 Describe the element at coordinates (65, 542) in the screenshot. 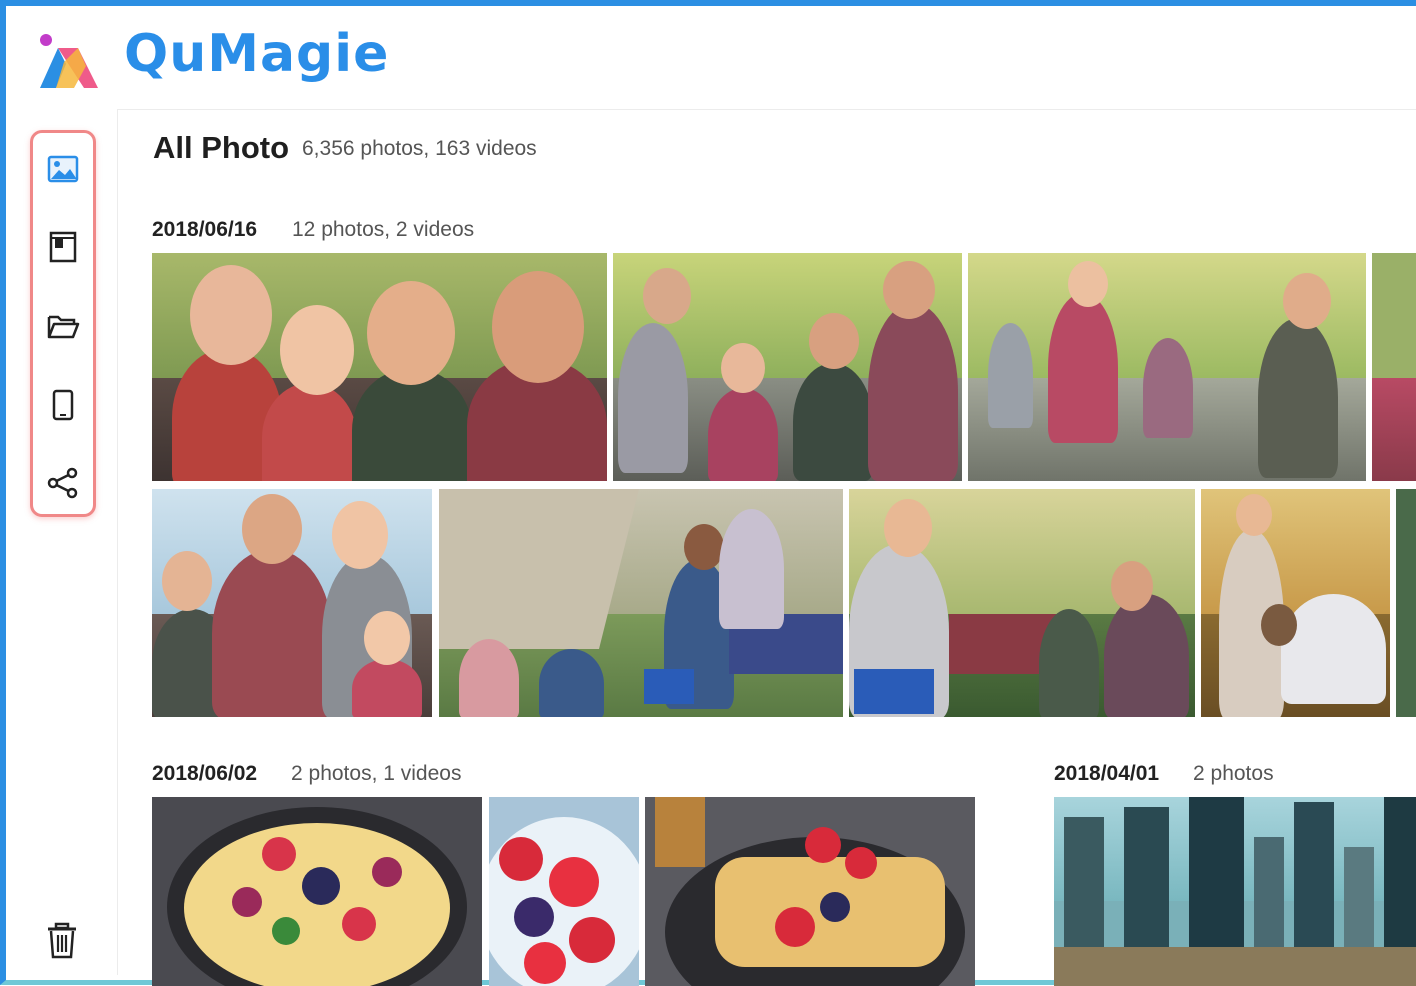

I see `sidebar` at that location.